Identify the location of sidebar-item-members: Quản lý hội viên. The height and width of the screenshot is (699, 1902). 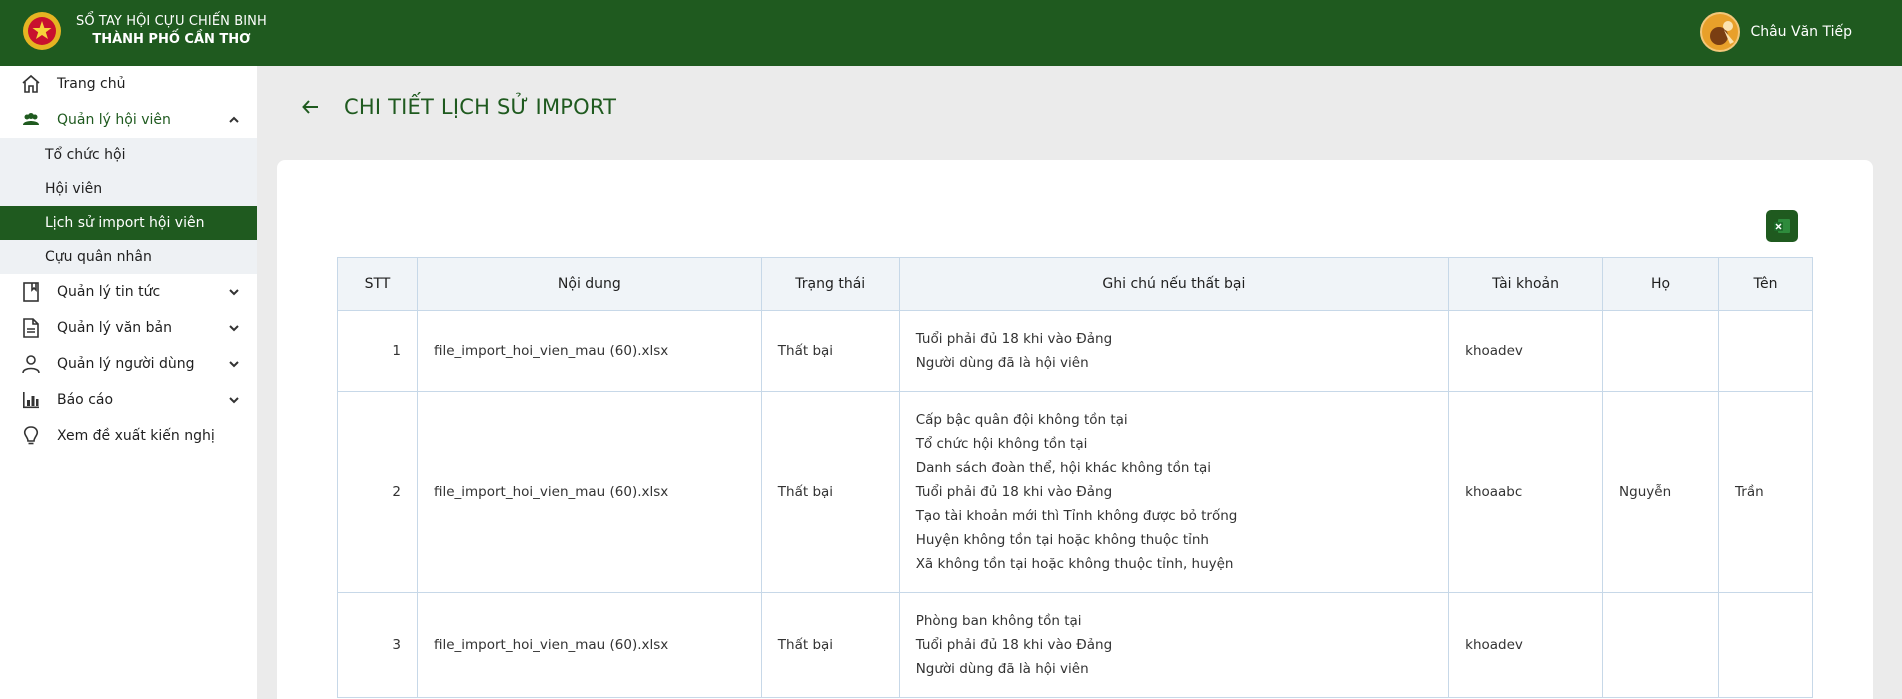
(128, 120).